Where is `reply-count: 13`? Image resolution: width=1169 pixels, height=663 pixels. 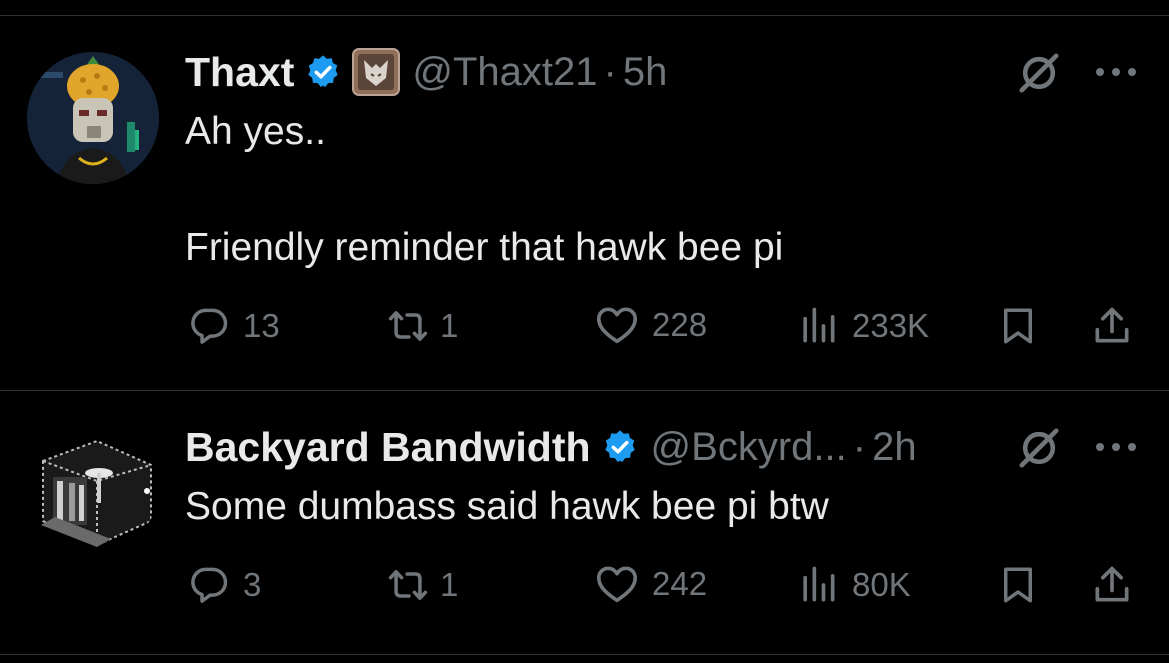
reply-count: 13 is located at coordinates (261, 325).